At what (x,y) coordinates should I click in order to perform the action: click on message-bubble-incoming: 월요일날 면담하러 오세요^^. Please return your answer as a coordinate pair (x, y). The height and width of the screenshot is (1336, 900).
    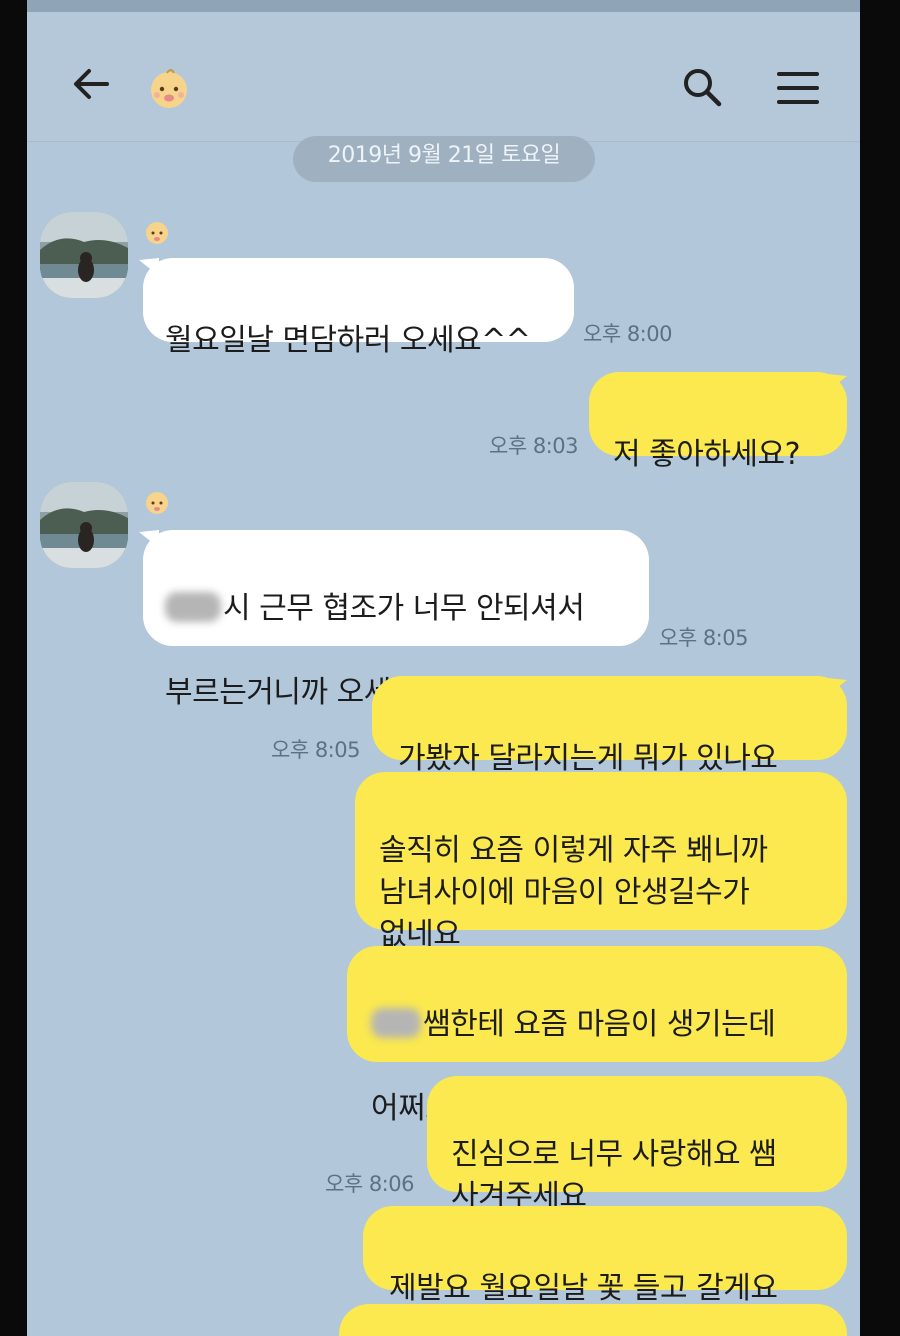
    Looking at the image, I should click on (358, 308).